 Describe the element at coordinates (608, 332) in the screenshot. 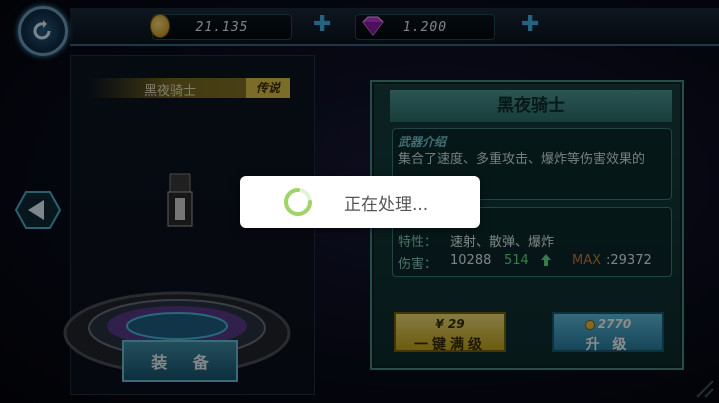

I see `upgrade-button: 2770 升 级` at that location.